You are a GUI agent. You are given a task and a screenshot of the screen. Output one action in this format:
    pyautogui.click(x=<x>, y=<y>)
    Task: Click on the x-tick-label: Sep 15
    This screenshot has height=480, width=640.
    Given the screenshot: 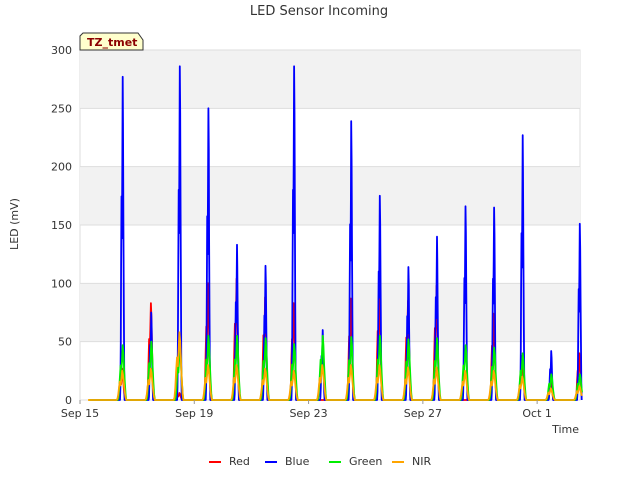 What is the action you would take?
    pyautogui.click(x=80, y=413)
    